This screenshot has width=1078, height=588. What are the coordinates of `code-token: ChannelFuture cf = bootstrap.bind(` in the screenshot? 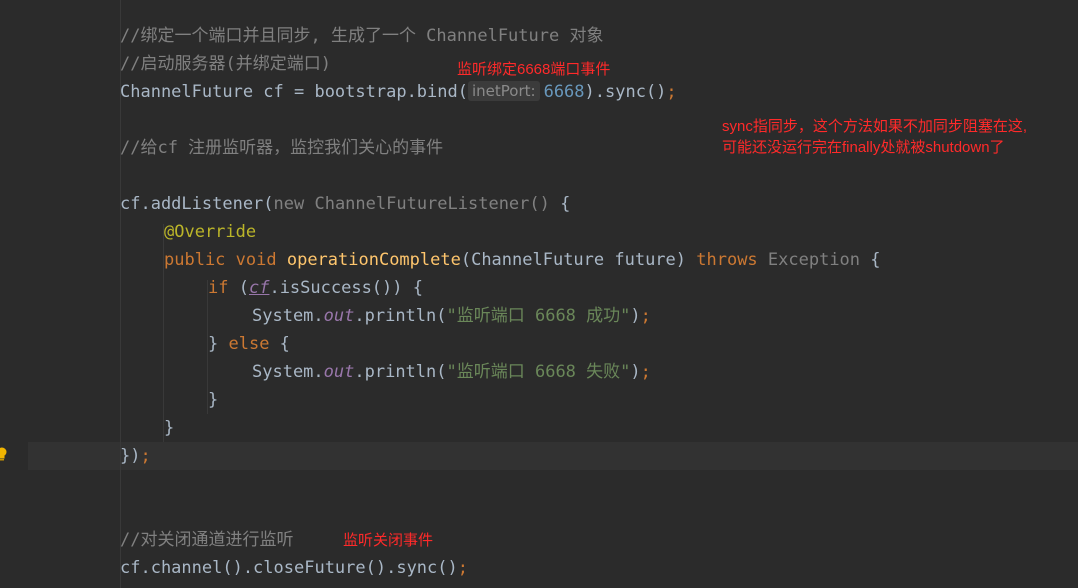 It's located at (294, 92).